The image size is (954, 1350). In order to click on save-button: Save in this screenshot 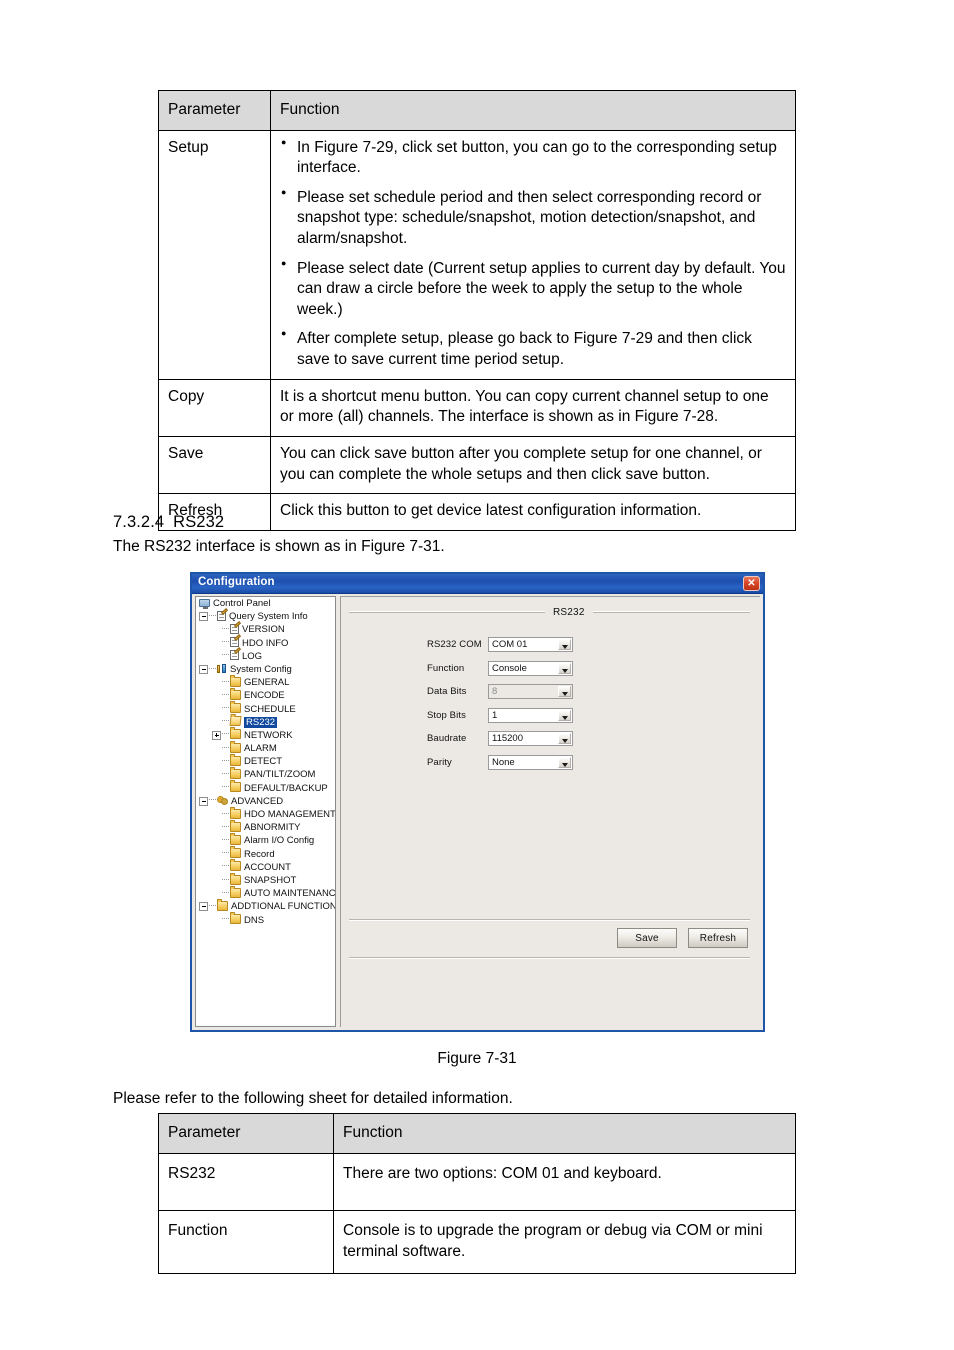, I will do `click(647, 938)`.